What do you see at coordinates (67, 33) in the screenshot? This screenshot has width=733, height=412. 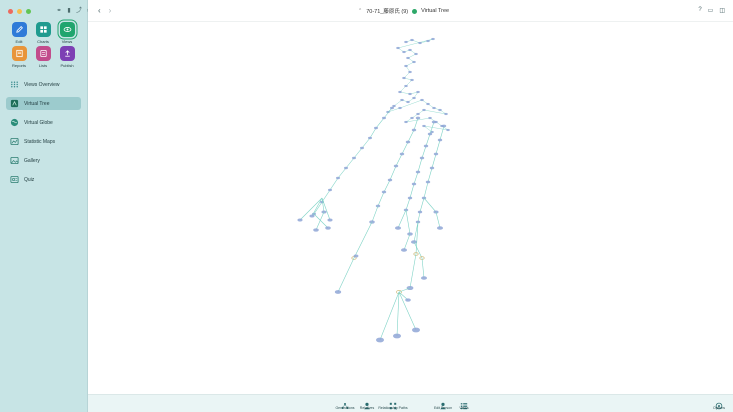 I see `tile-views: Views` at bounding box center [67, 33].